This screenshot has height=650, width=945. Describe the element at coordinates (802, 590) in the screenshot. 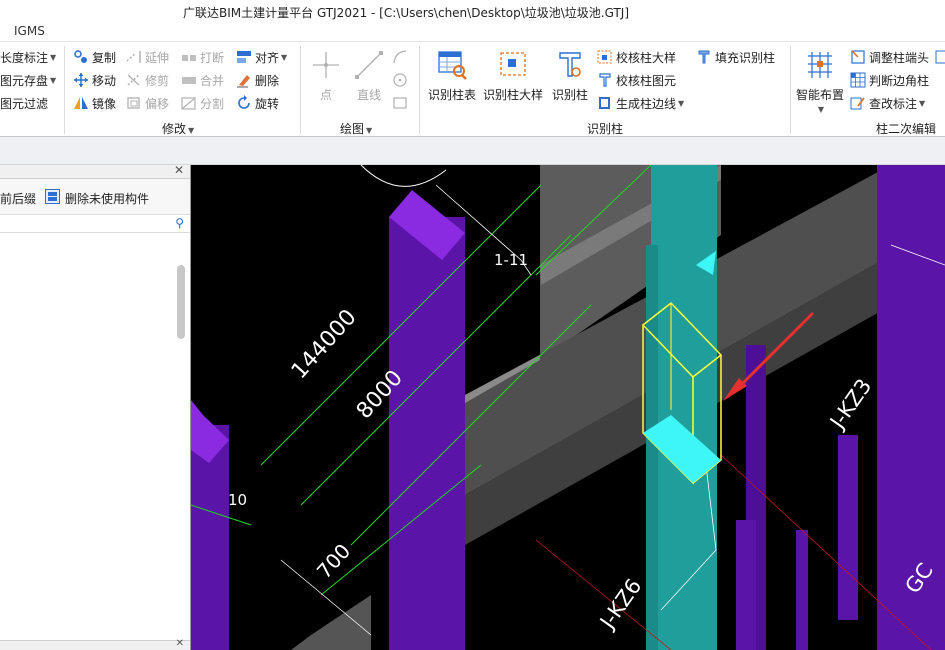

I see `purple-column-thin` at that location.